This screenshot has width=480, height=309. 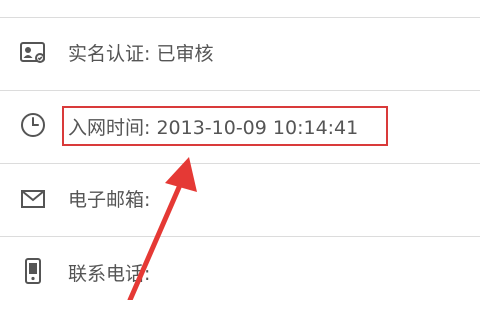 What do you see at coordinates (33, 125) in the screenshot?
I see `clock-icon` at bounding box center [33, 125].